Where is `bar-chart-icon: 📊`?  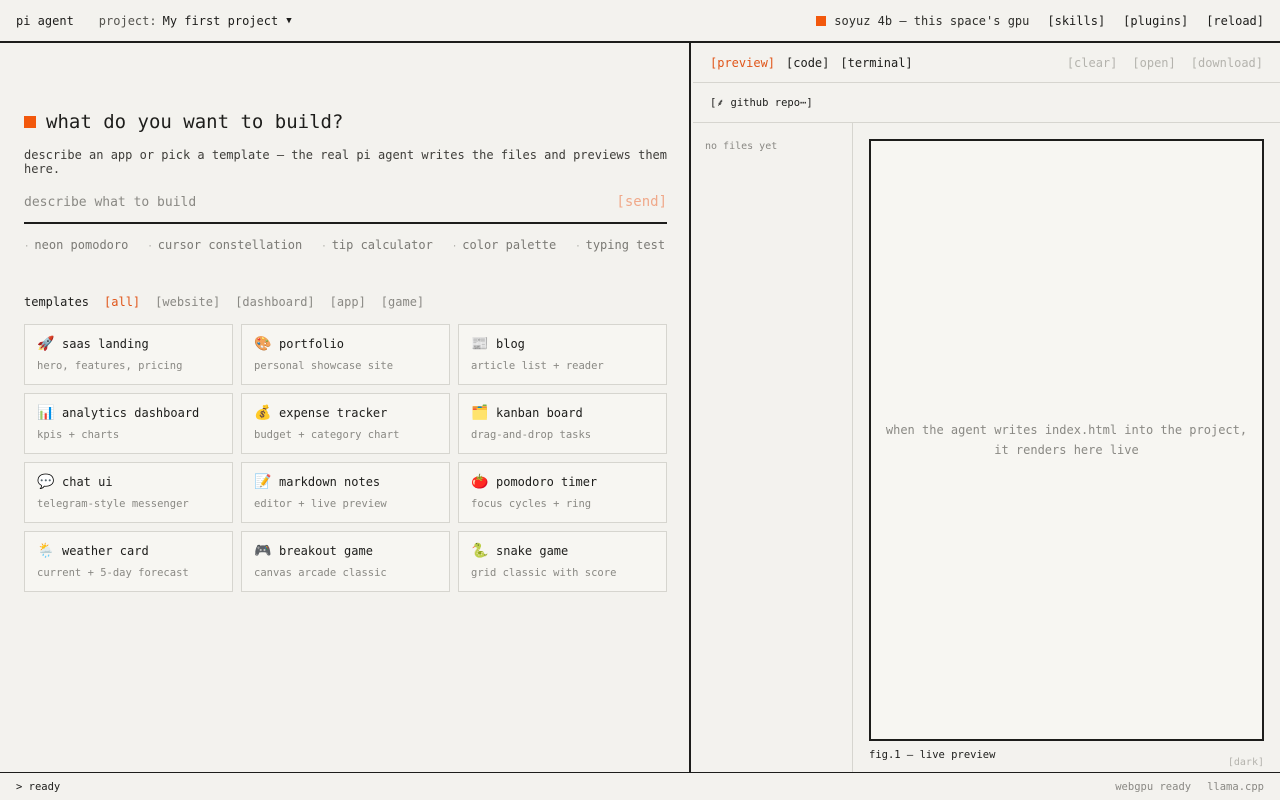
bar-chart-icon: 📊 is located at coordinates (46, 413).